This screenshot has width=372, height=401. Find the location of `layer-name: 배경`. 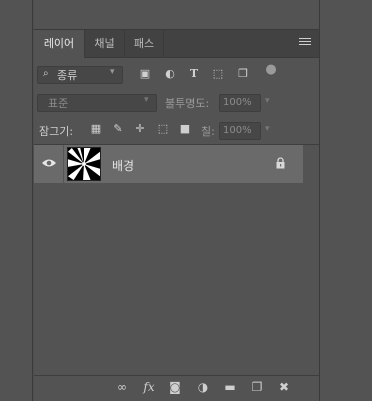

layer-name: 배경 is located at coordinates (123, 165).